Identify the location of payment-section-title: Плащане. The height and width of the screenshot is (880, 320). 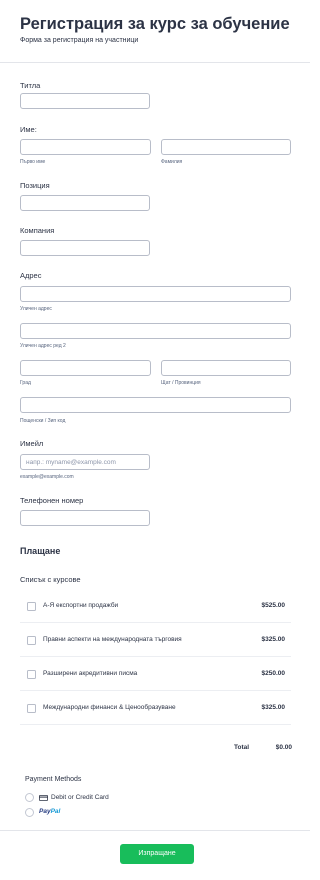
(40, 551).